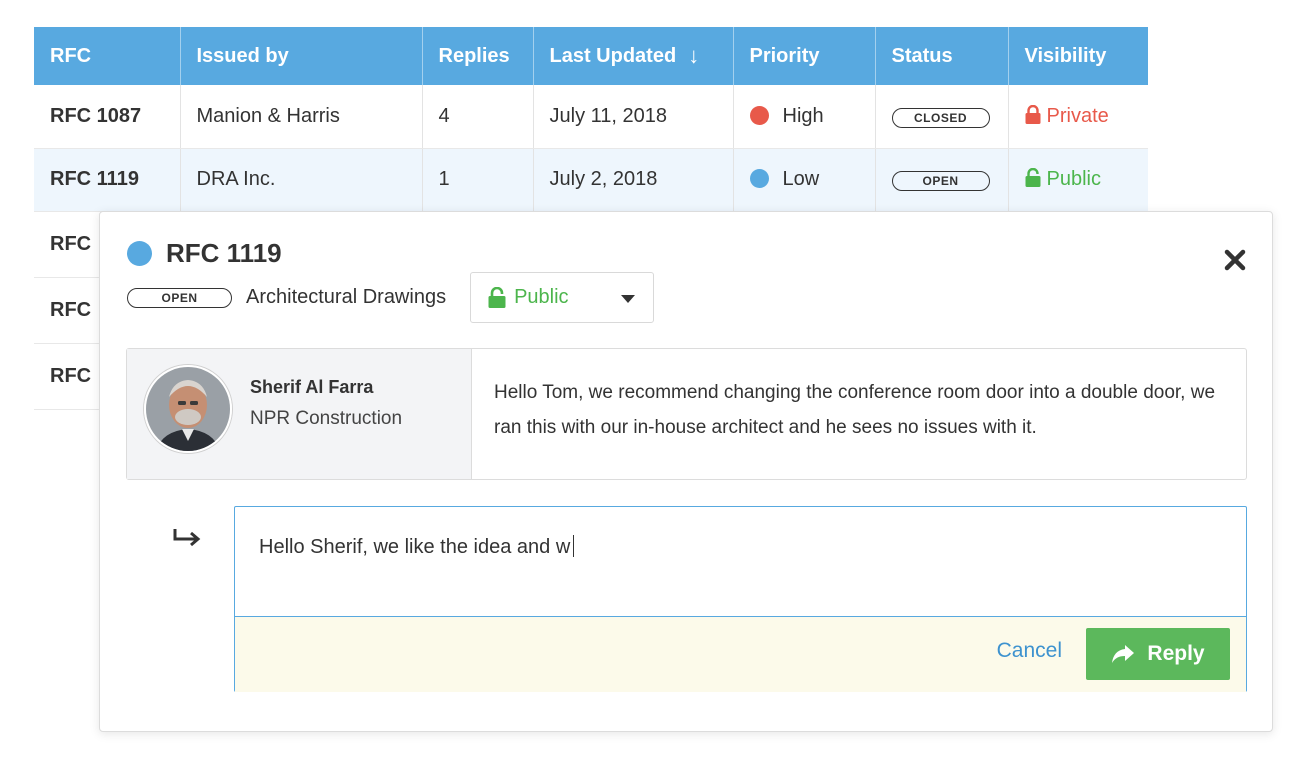  Describe the element at coordinates (1176, 653) in the screenshot. I see `reply-button-label: Reply` at that location.